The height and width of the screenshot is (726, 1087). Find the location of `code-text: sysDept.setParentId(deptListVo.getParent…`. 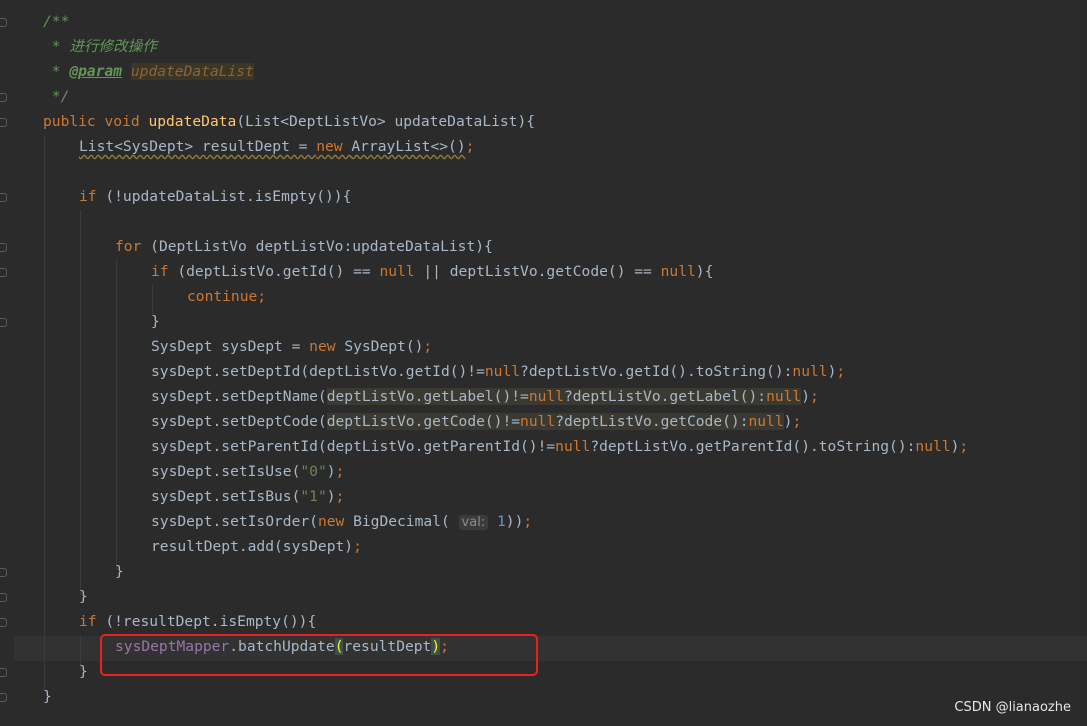

code-text: sysDept.setParentId(deptListVo.getParent… is located at coordinates (353, 446).